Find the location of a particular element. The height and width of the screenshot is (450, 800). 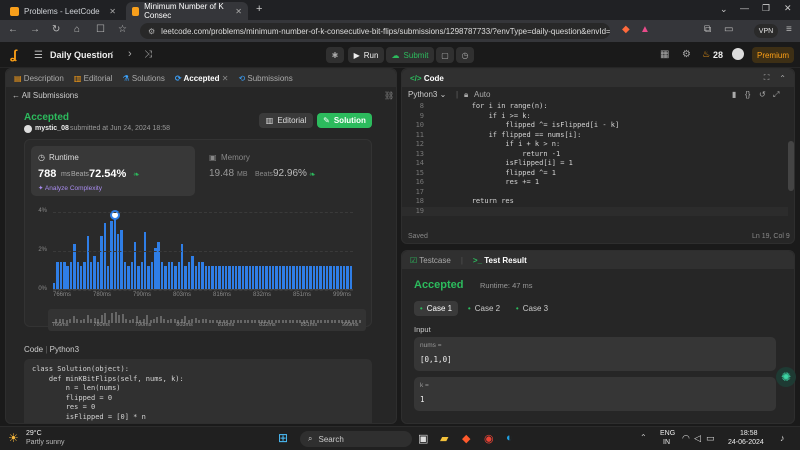

browser-tab-problem: Minimum Number of K Consec ✕ is located at coordinates (187, 11).